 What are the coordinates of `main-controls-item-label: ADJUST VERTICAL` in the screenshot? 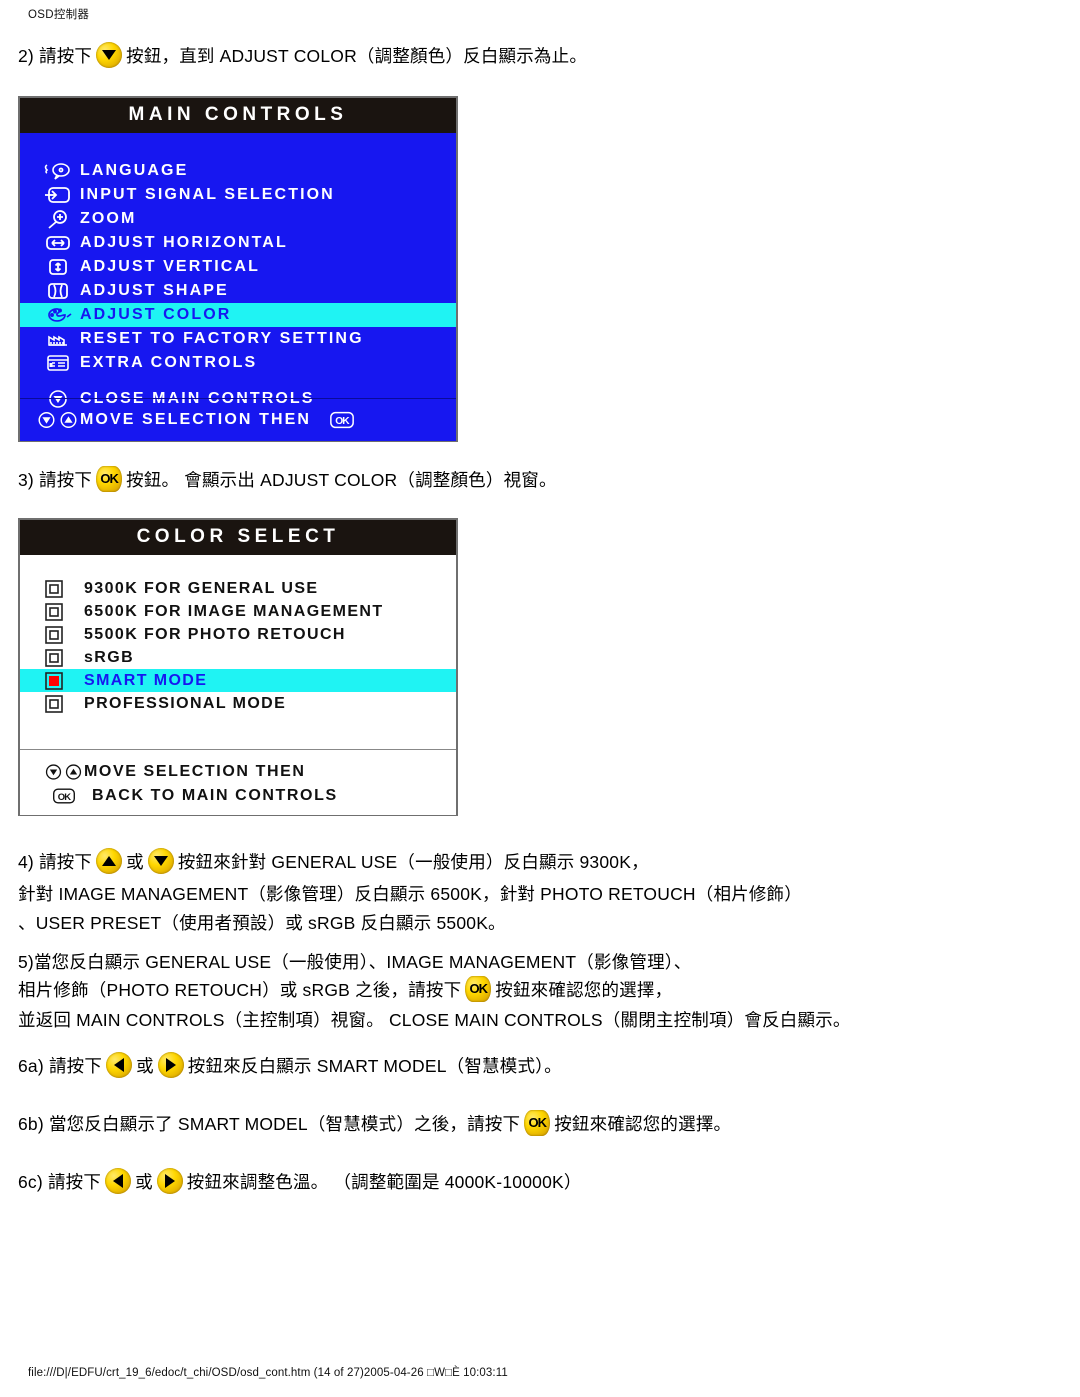 It's located at (170, 266).